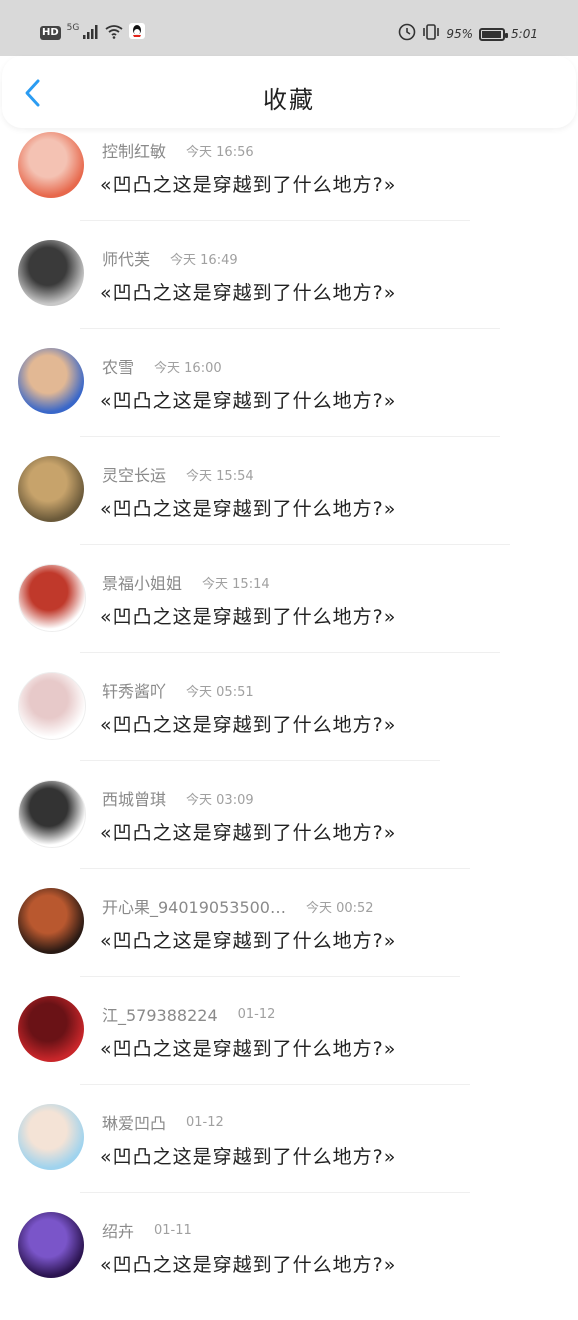  What do you see at coordinates (186, 582) in the screenshot?
I see `item-meta: 景福小姐姐 今天 15:14` at bounding box center [186, 582].